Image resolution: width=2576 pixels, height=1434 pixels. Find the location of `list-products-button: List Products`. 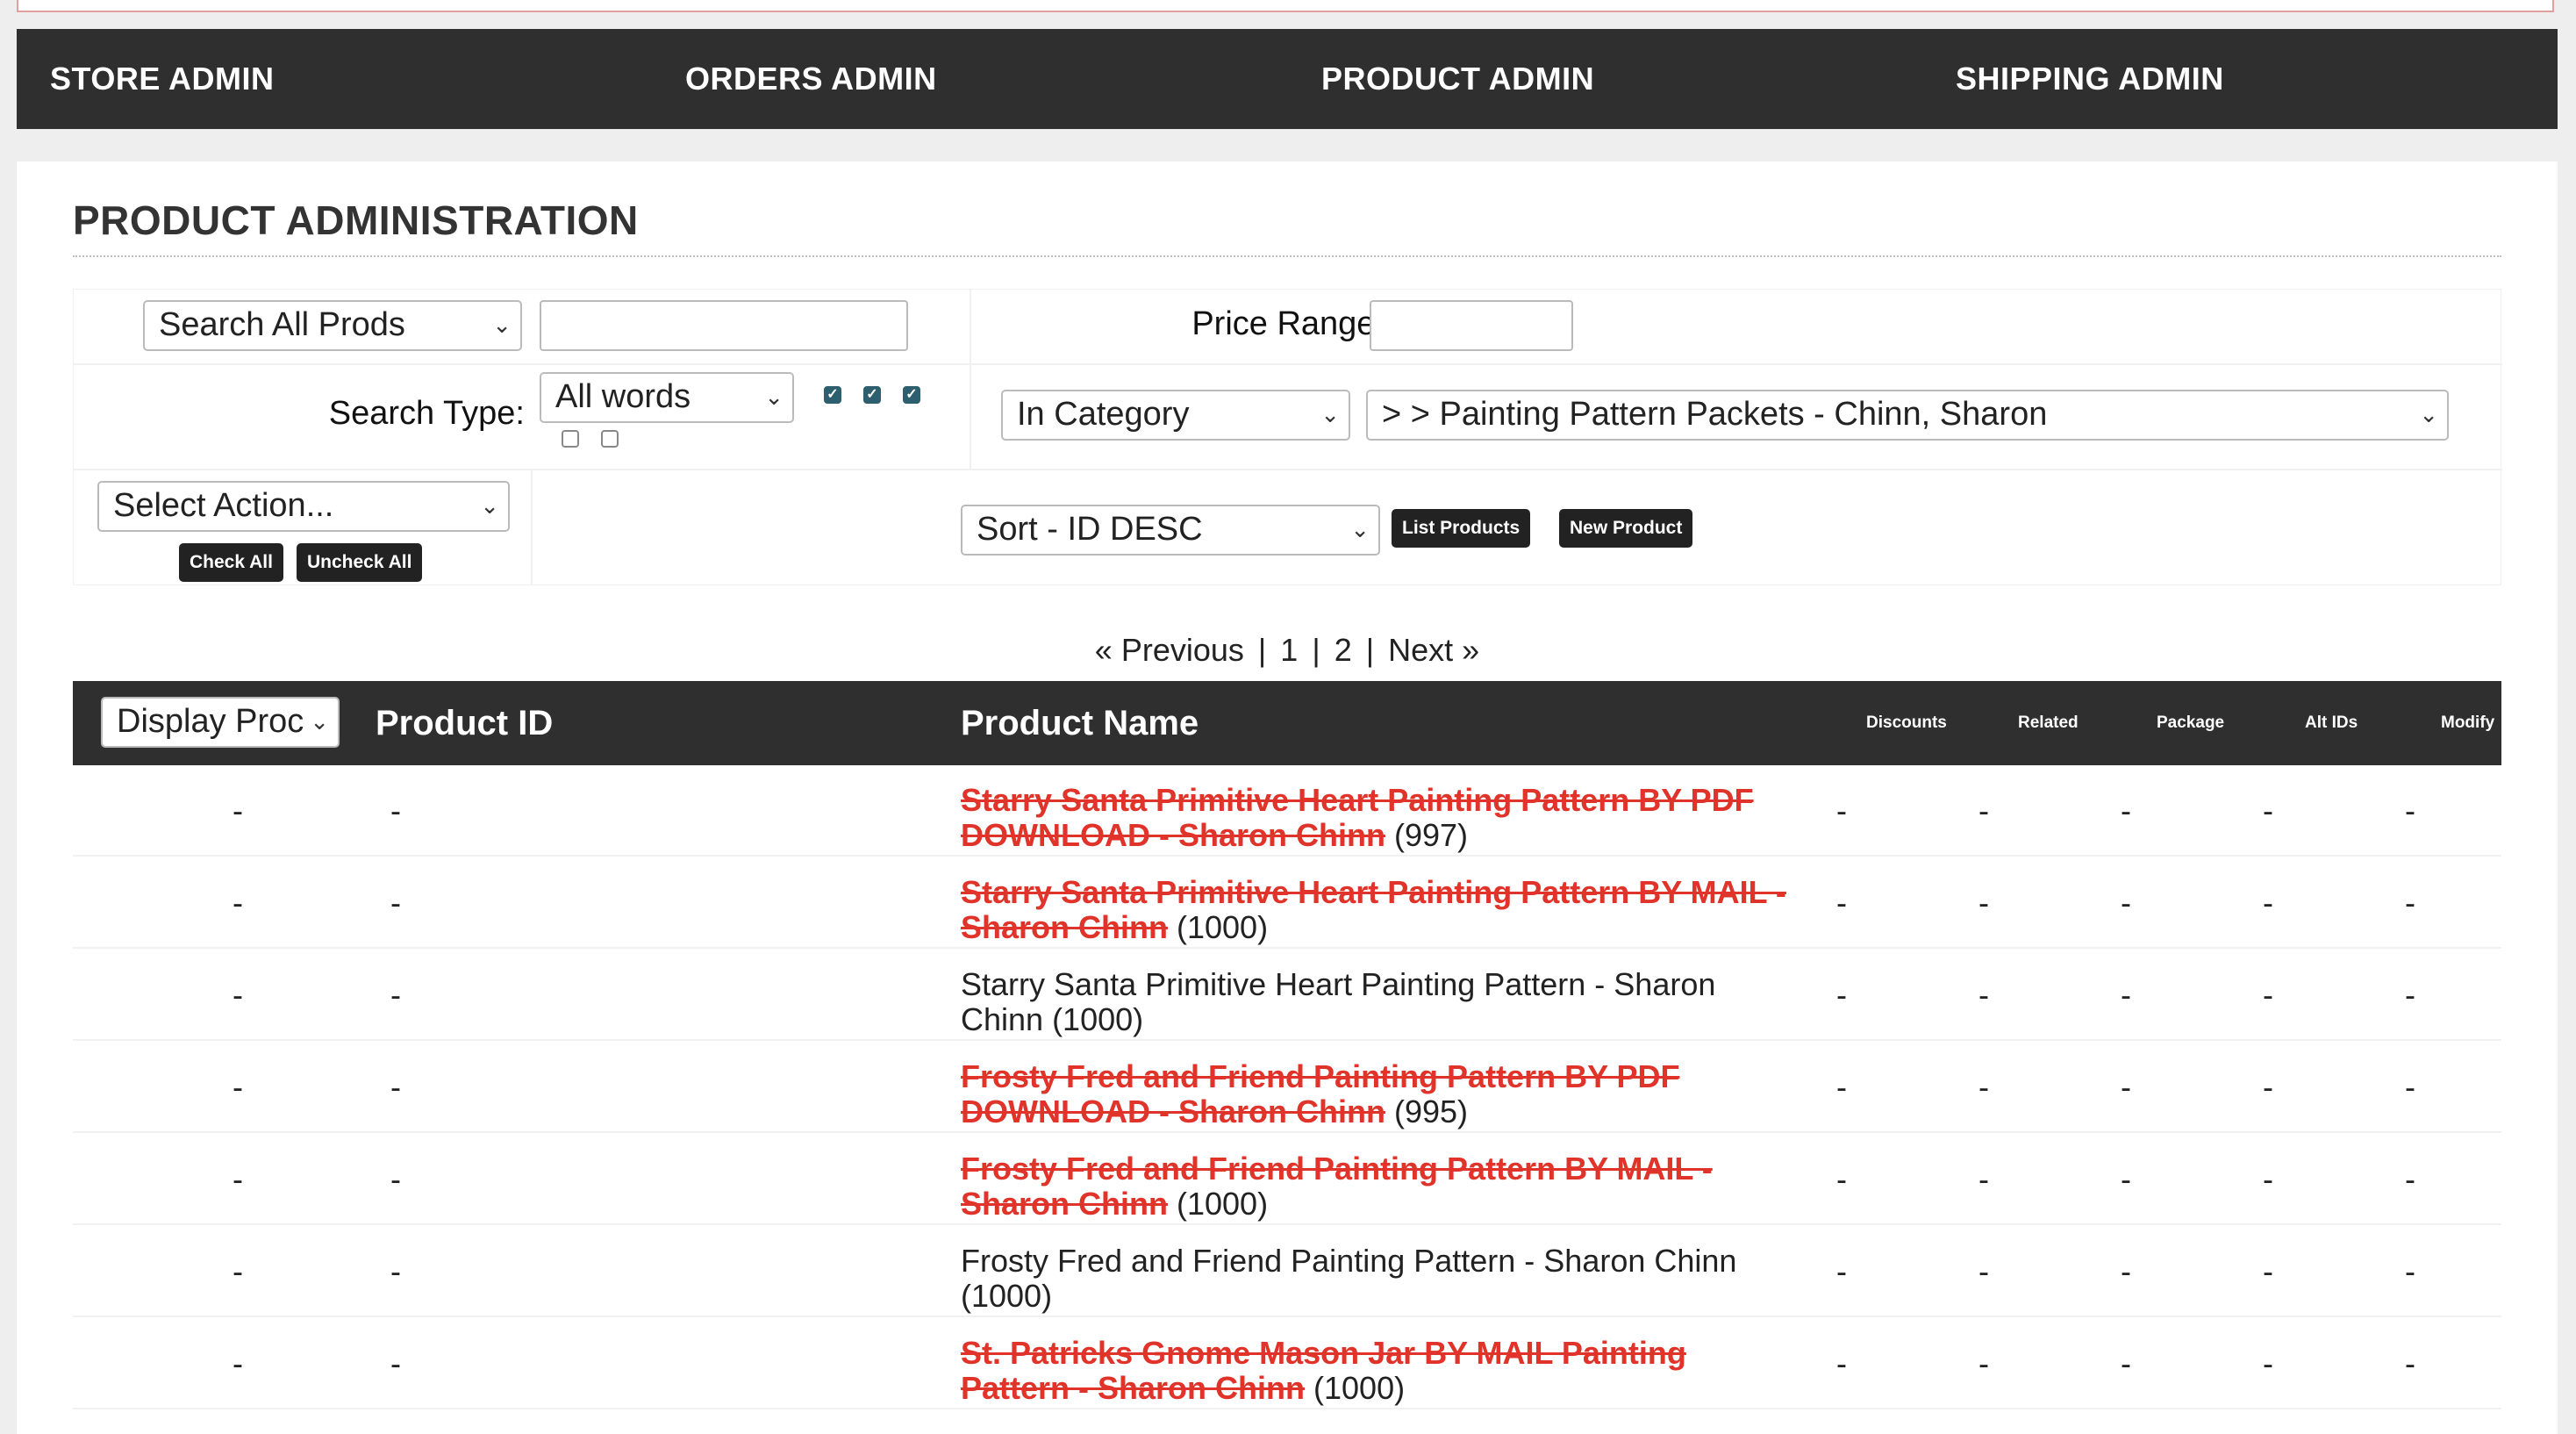

list-products-button: List Products is located at coordinates (1461, 528).